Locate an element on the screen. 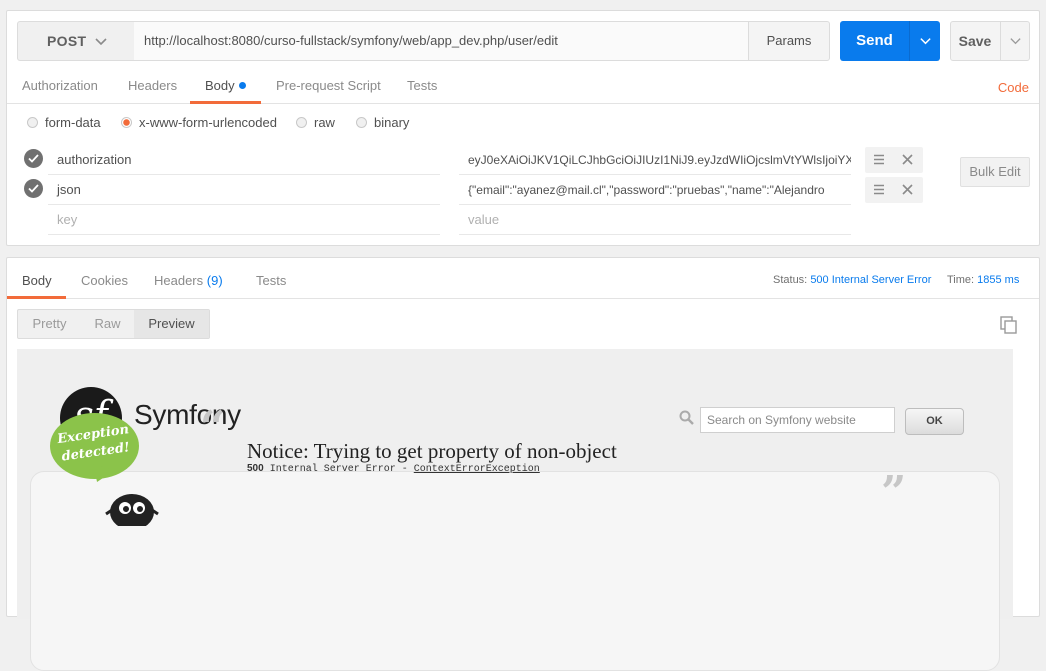 The height and width of the screenshot is (671, 1046). tab-label: Headers is located at coordinates (179, 280).